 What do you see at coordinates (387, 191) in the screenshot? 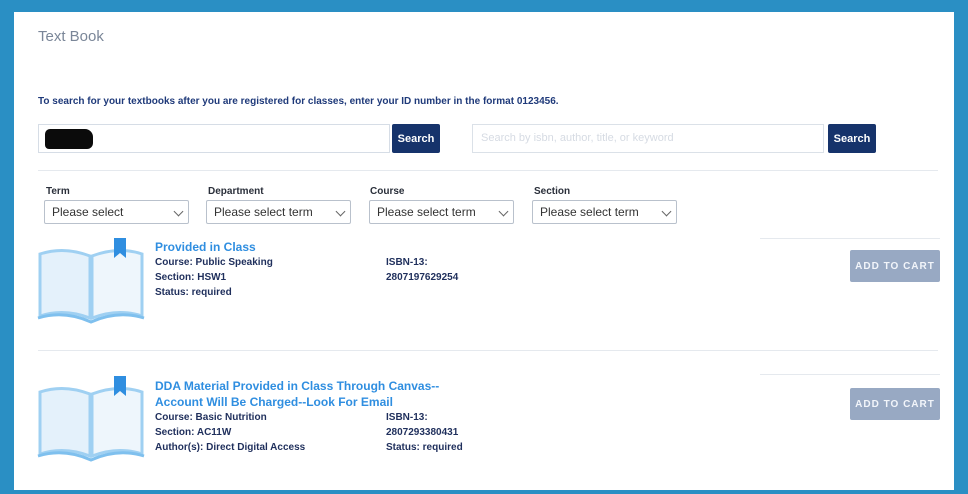
I see `course-label: Course` at bounding box center [387, 191].